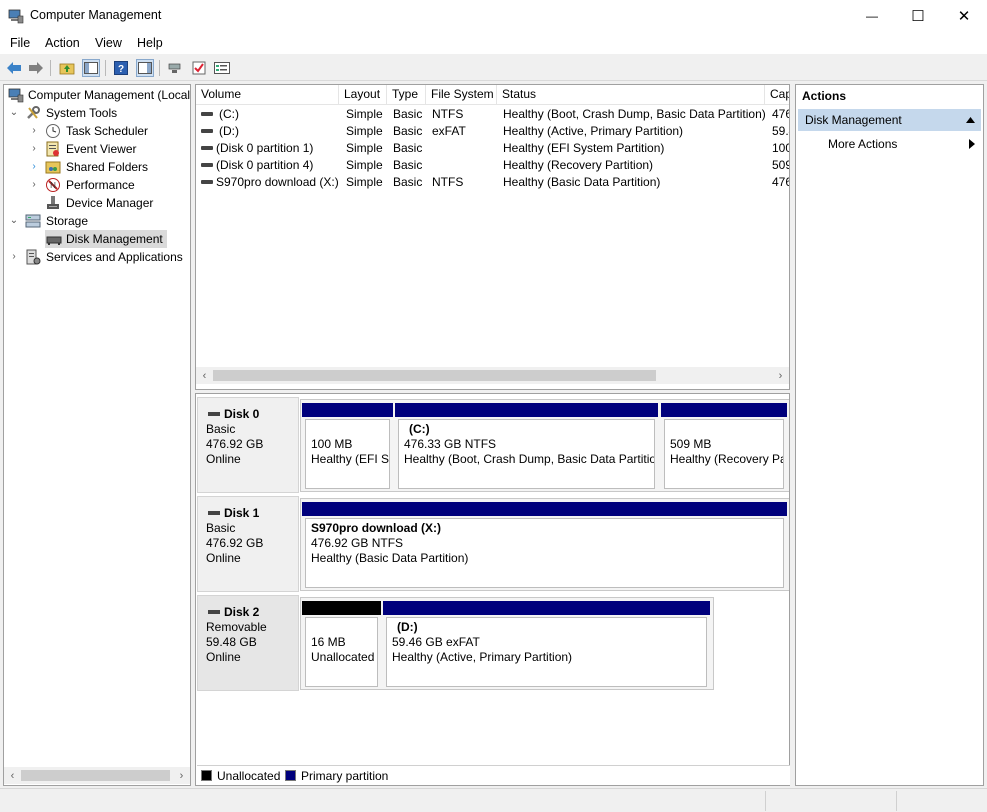 This screenshot has width=987, height=812. I want to click on column-header-status: Status, so click(631, 95).